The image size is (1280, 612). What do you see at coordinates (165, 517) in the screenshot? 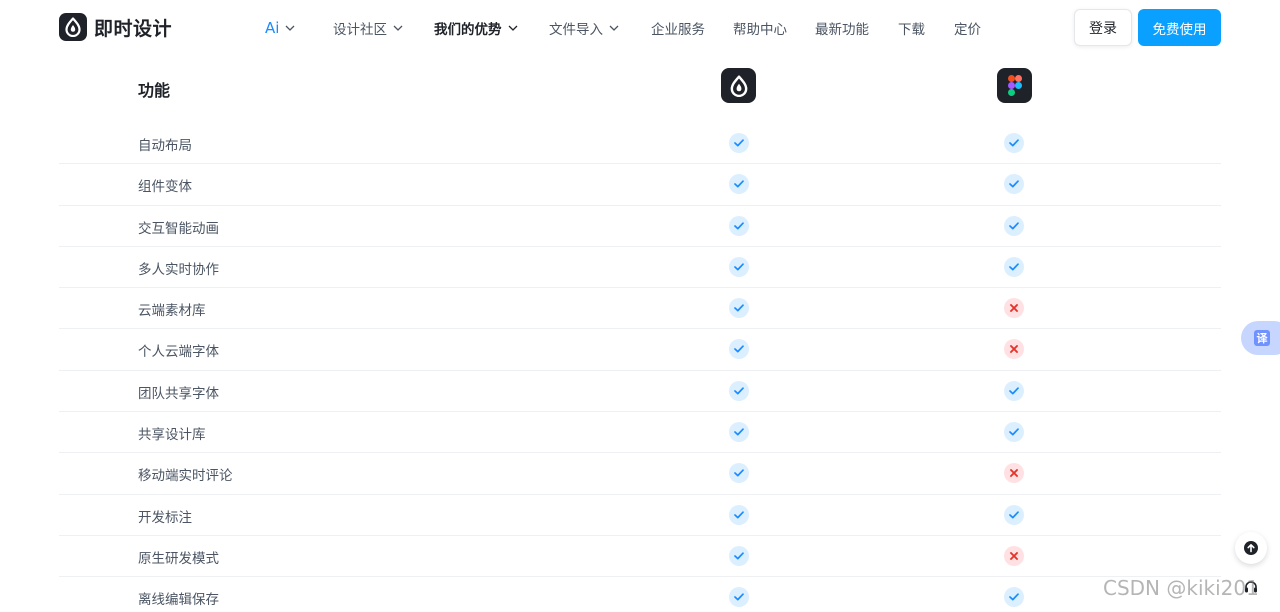
I see `feature-label: 开发标注` at bounding box center [165, 517].